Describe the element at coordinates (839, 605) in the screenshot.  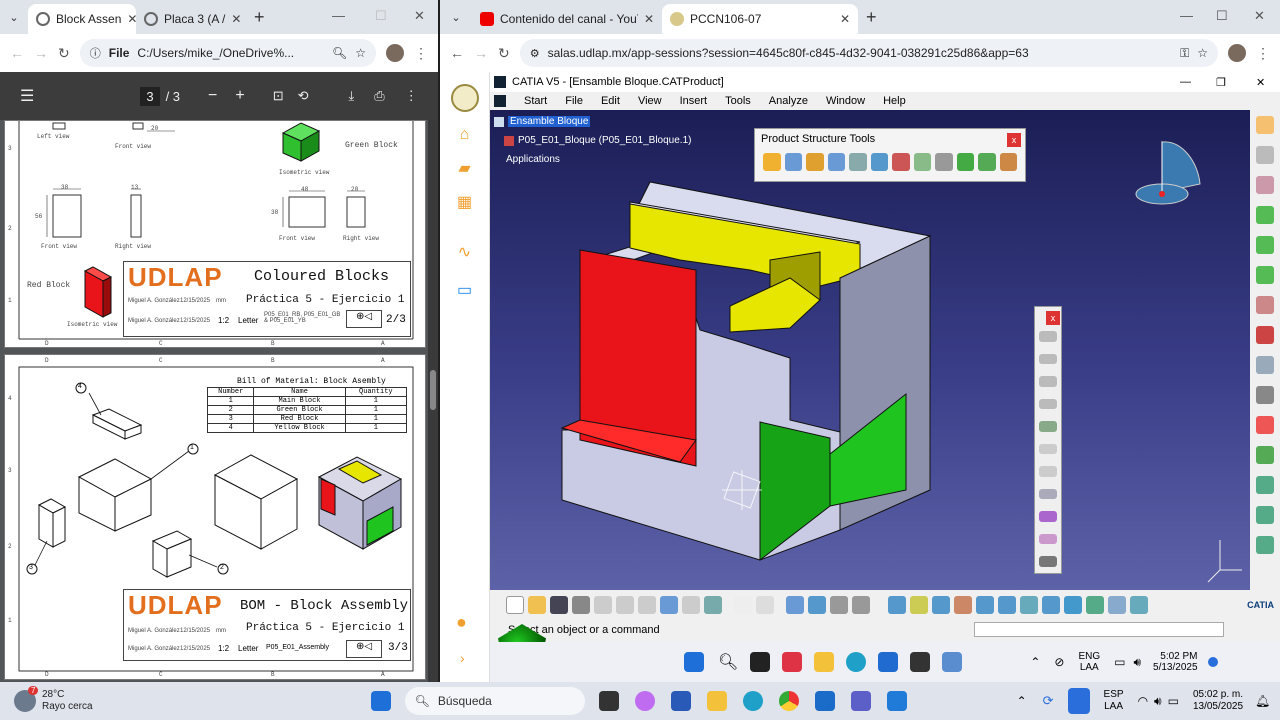
I see `analysis-icon` at that location.